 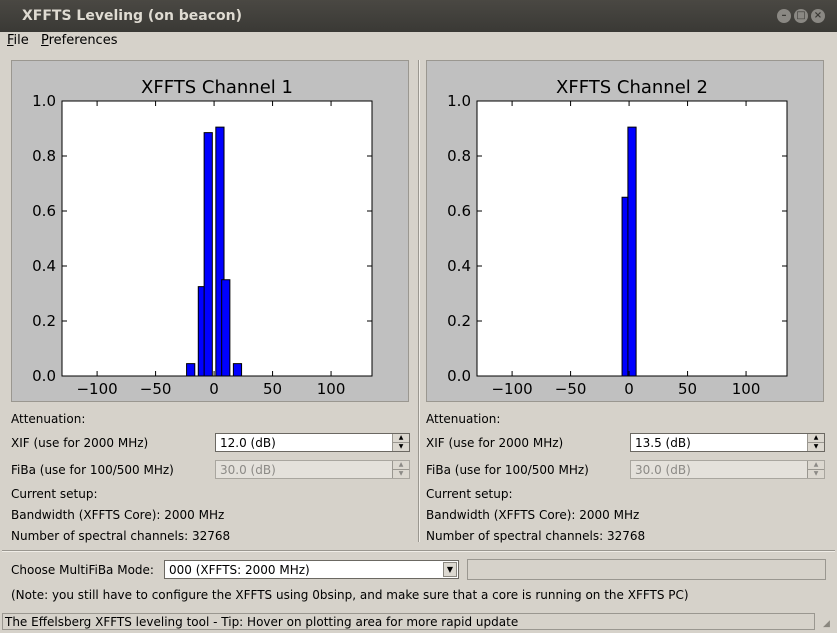 What do you see at coordinates (82, 570) in the screenshot?
I see `mode-label: Choose MultiFiBa Mode:` at bounding box center [82, 570].